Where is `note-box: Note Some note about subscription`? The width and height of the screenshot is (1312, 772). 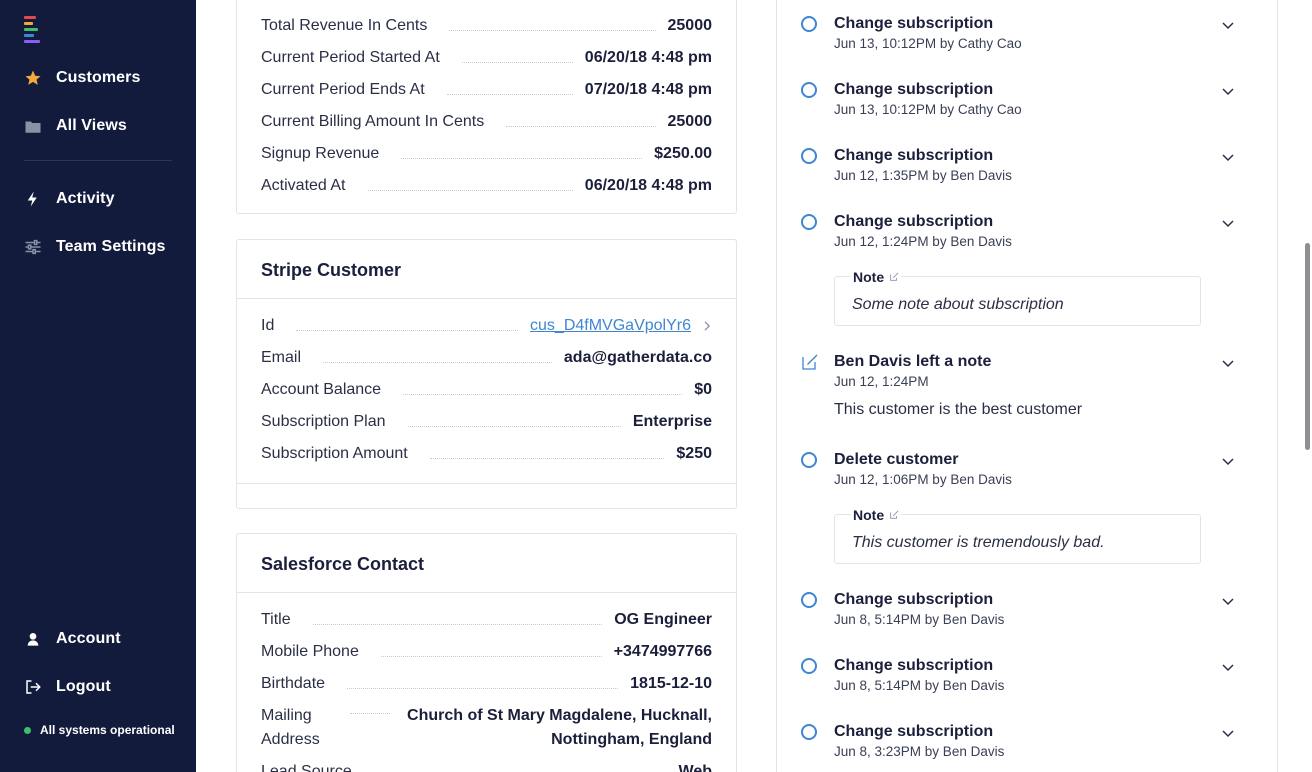
note-box: Note Some note about subscription is located at coordinates (1017, 297).